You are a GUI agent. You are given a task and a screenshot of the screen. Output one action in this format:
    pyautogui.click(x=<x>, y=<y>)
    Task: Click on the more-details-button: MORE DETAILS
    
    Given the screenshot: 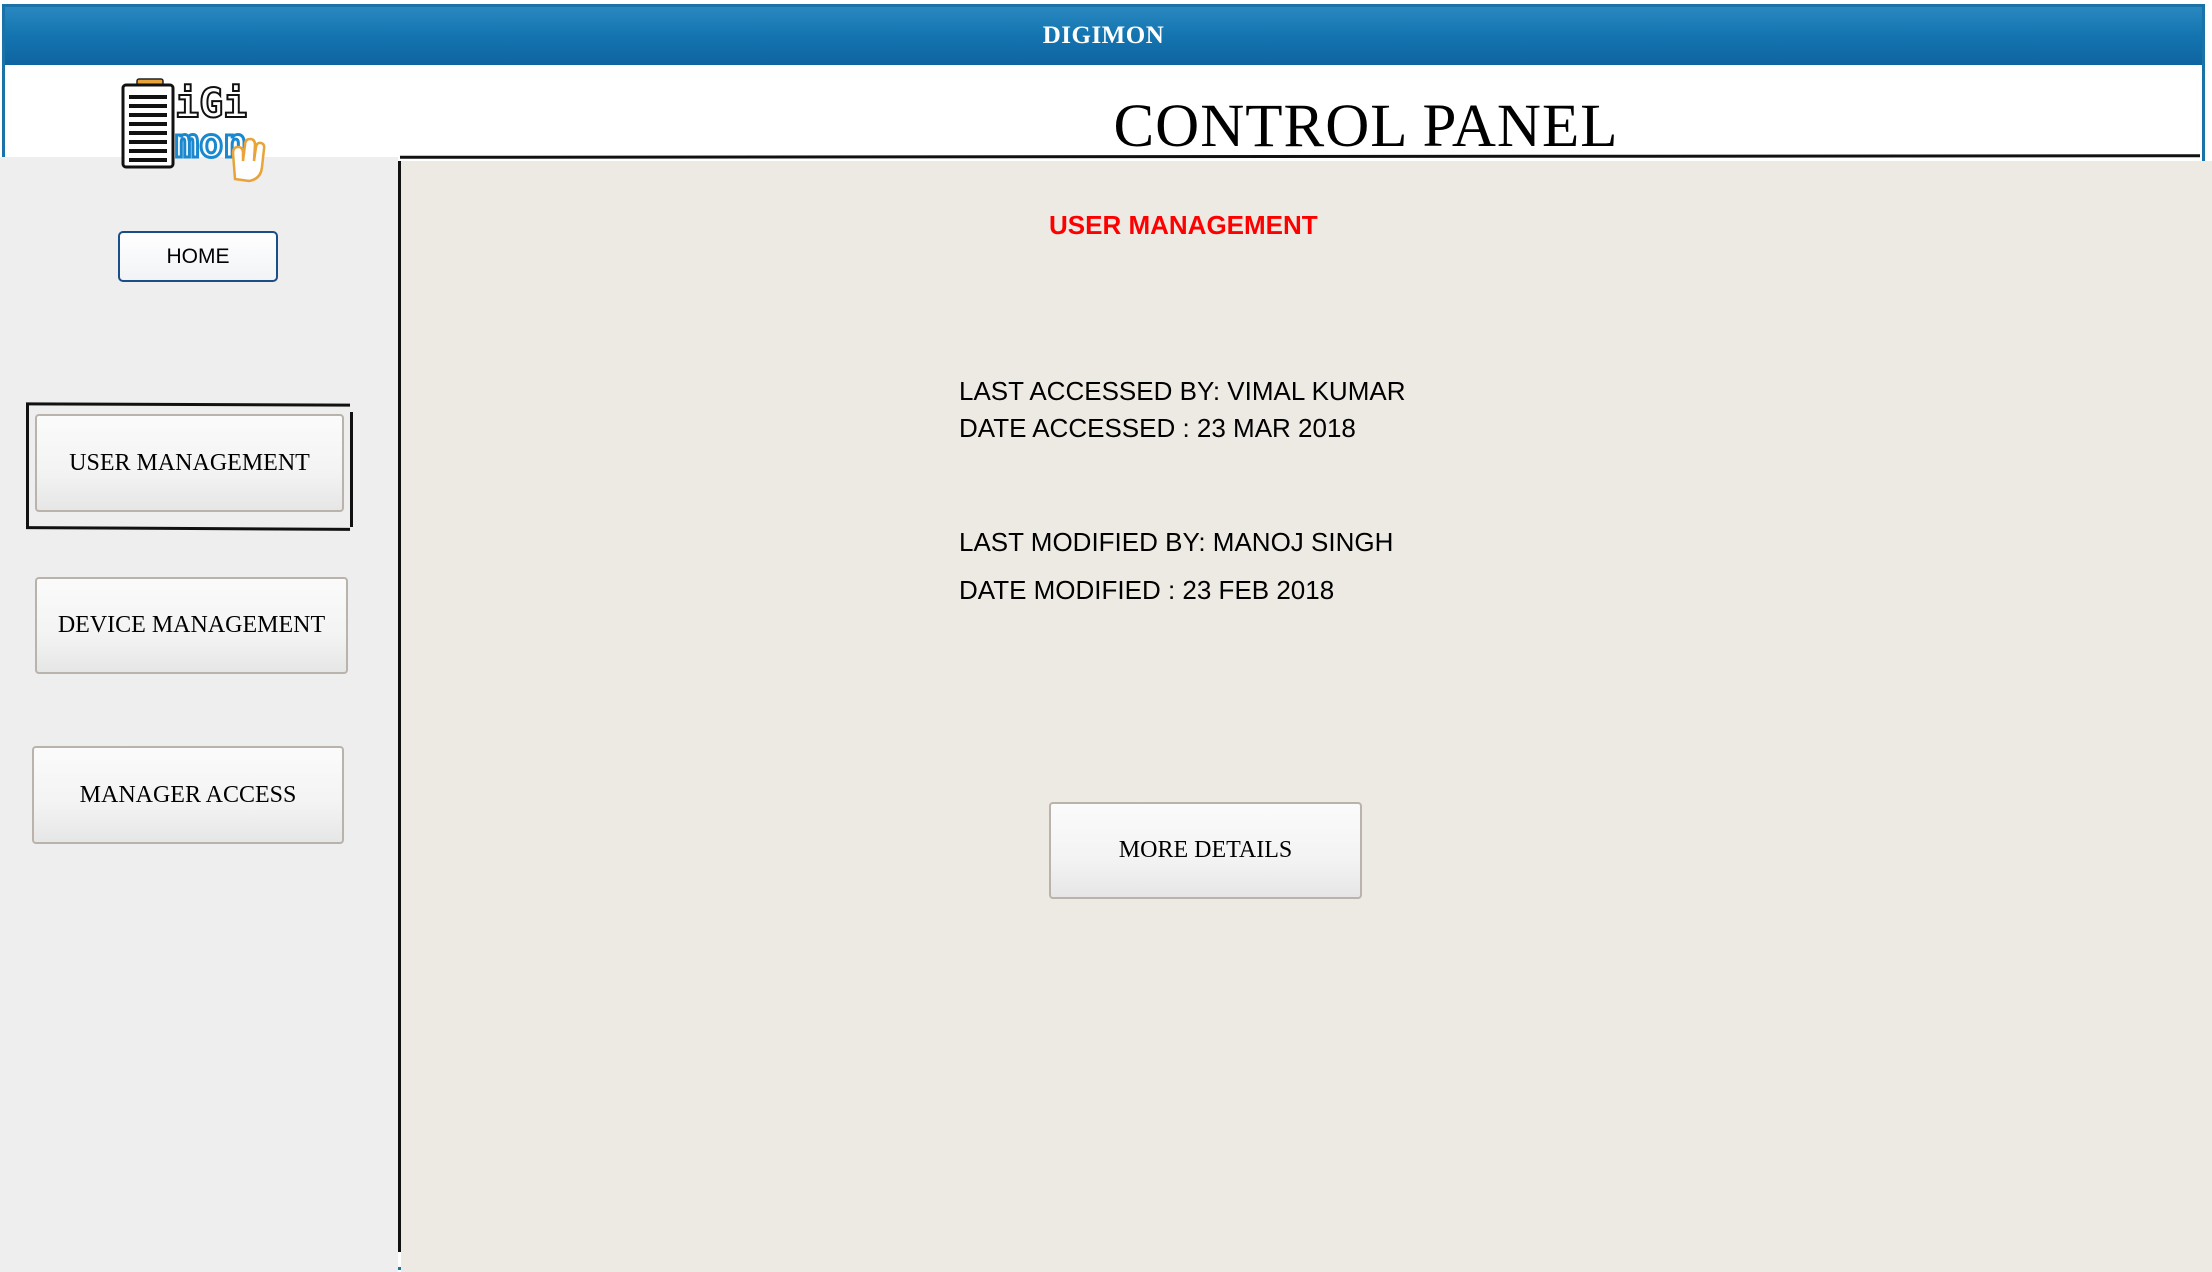 What is the action you would take?
    pyautogui.click(x=1205, y=850)
    